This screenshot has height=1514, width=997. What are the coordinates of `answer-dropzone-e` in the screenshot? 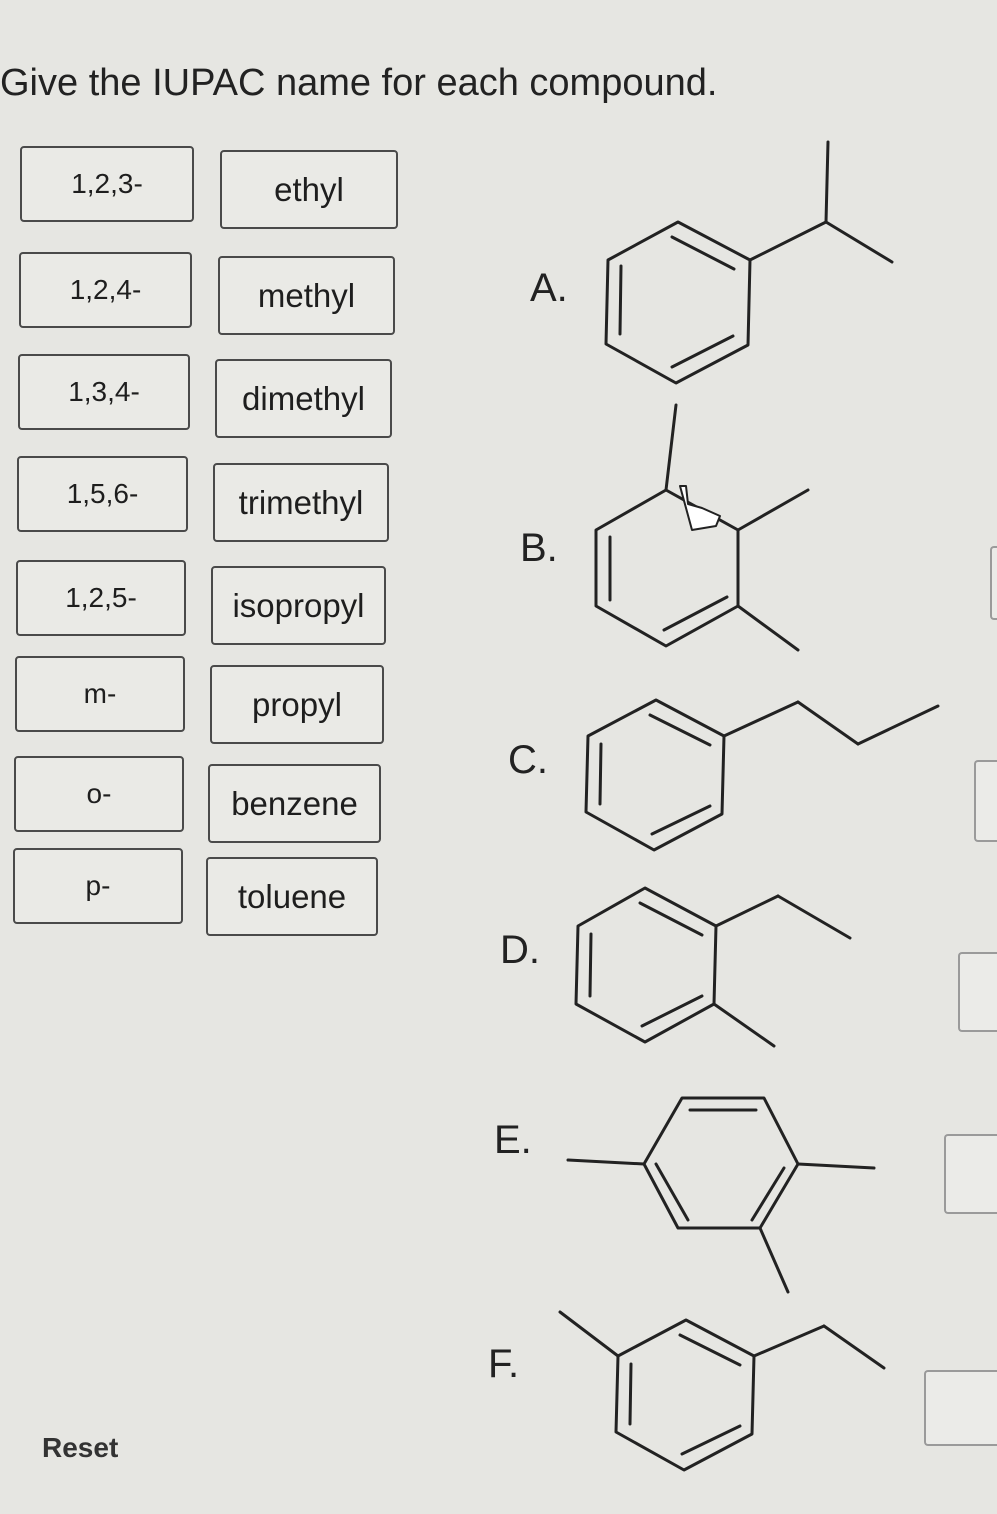 It's located at (970, 1174).